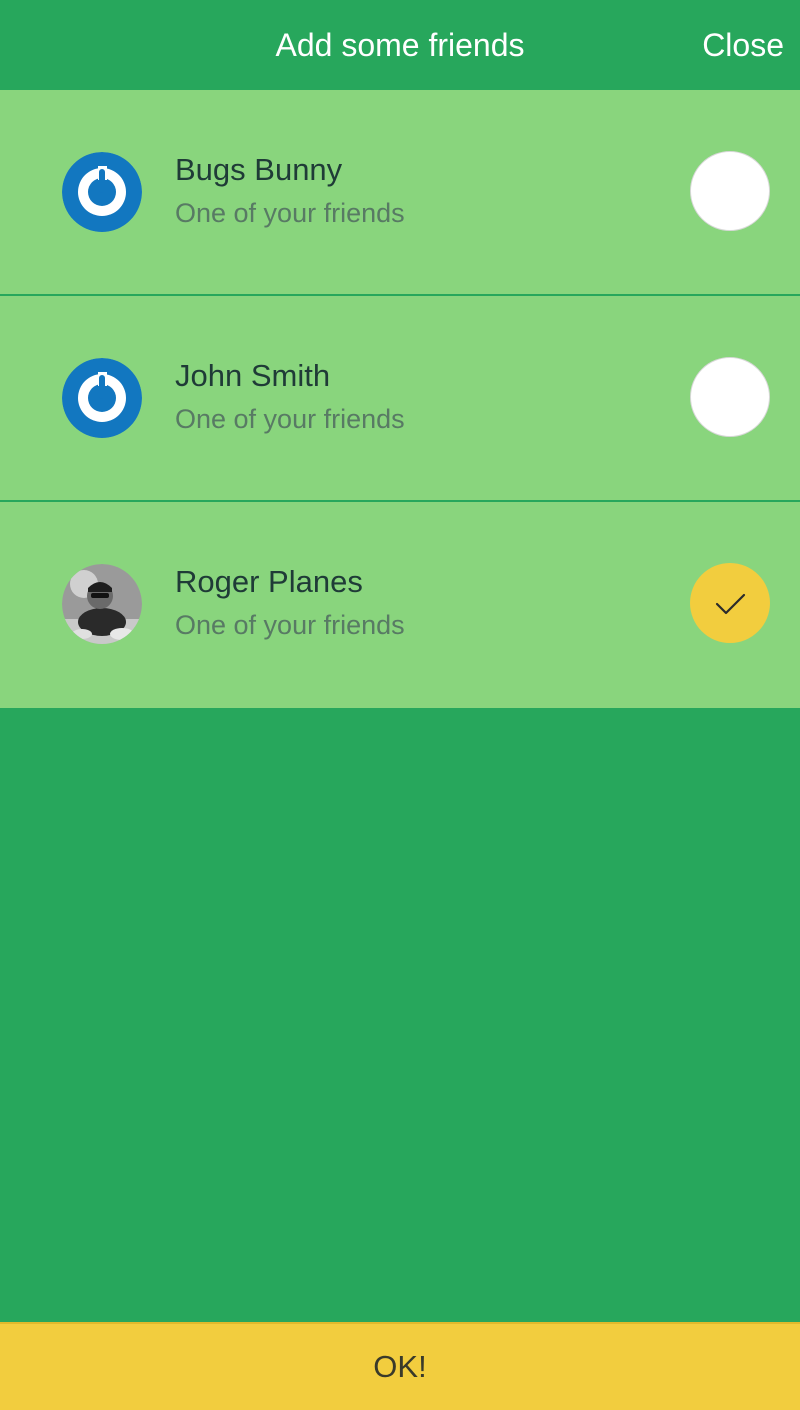 Image resolution: width=800 pixels, height=1410 pixels. I want to click on friend-name: Roger Planes, so click(269, 581).